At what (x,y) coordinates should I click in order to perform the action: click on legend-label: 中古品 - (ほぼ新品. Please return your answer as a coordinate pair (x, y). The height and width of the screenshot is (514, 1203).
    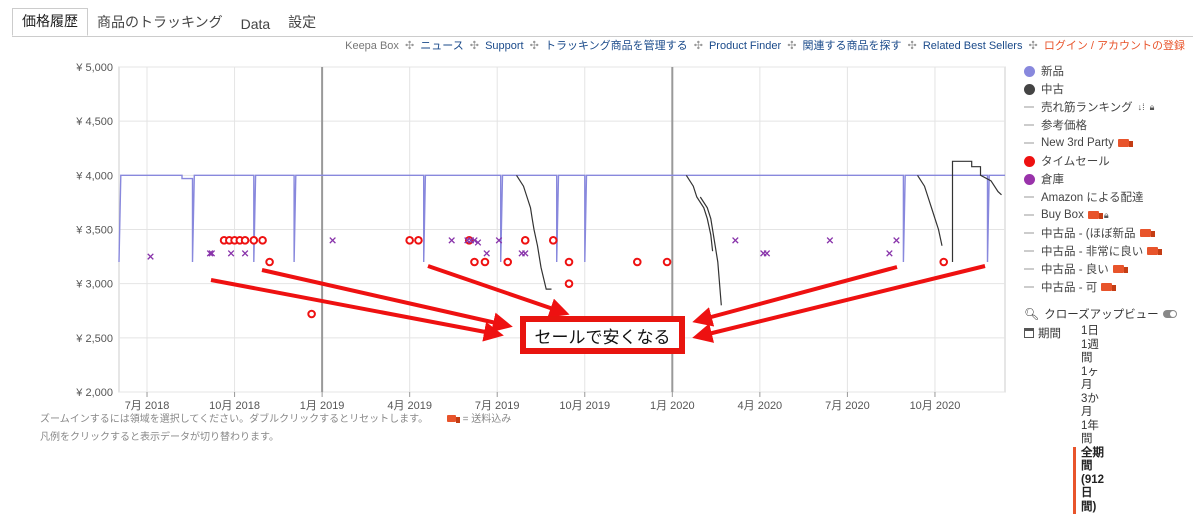
    Looking at the image, I should click on (1088, 233).